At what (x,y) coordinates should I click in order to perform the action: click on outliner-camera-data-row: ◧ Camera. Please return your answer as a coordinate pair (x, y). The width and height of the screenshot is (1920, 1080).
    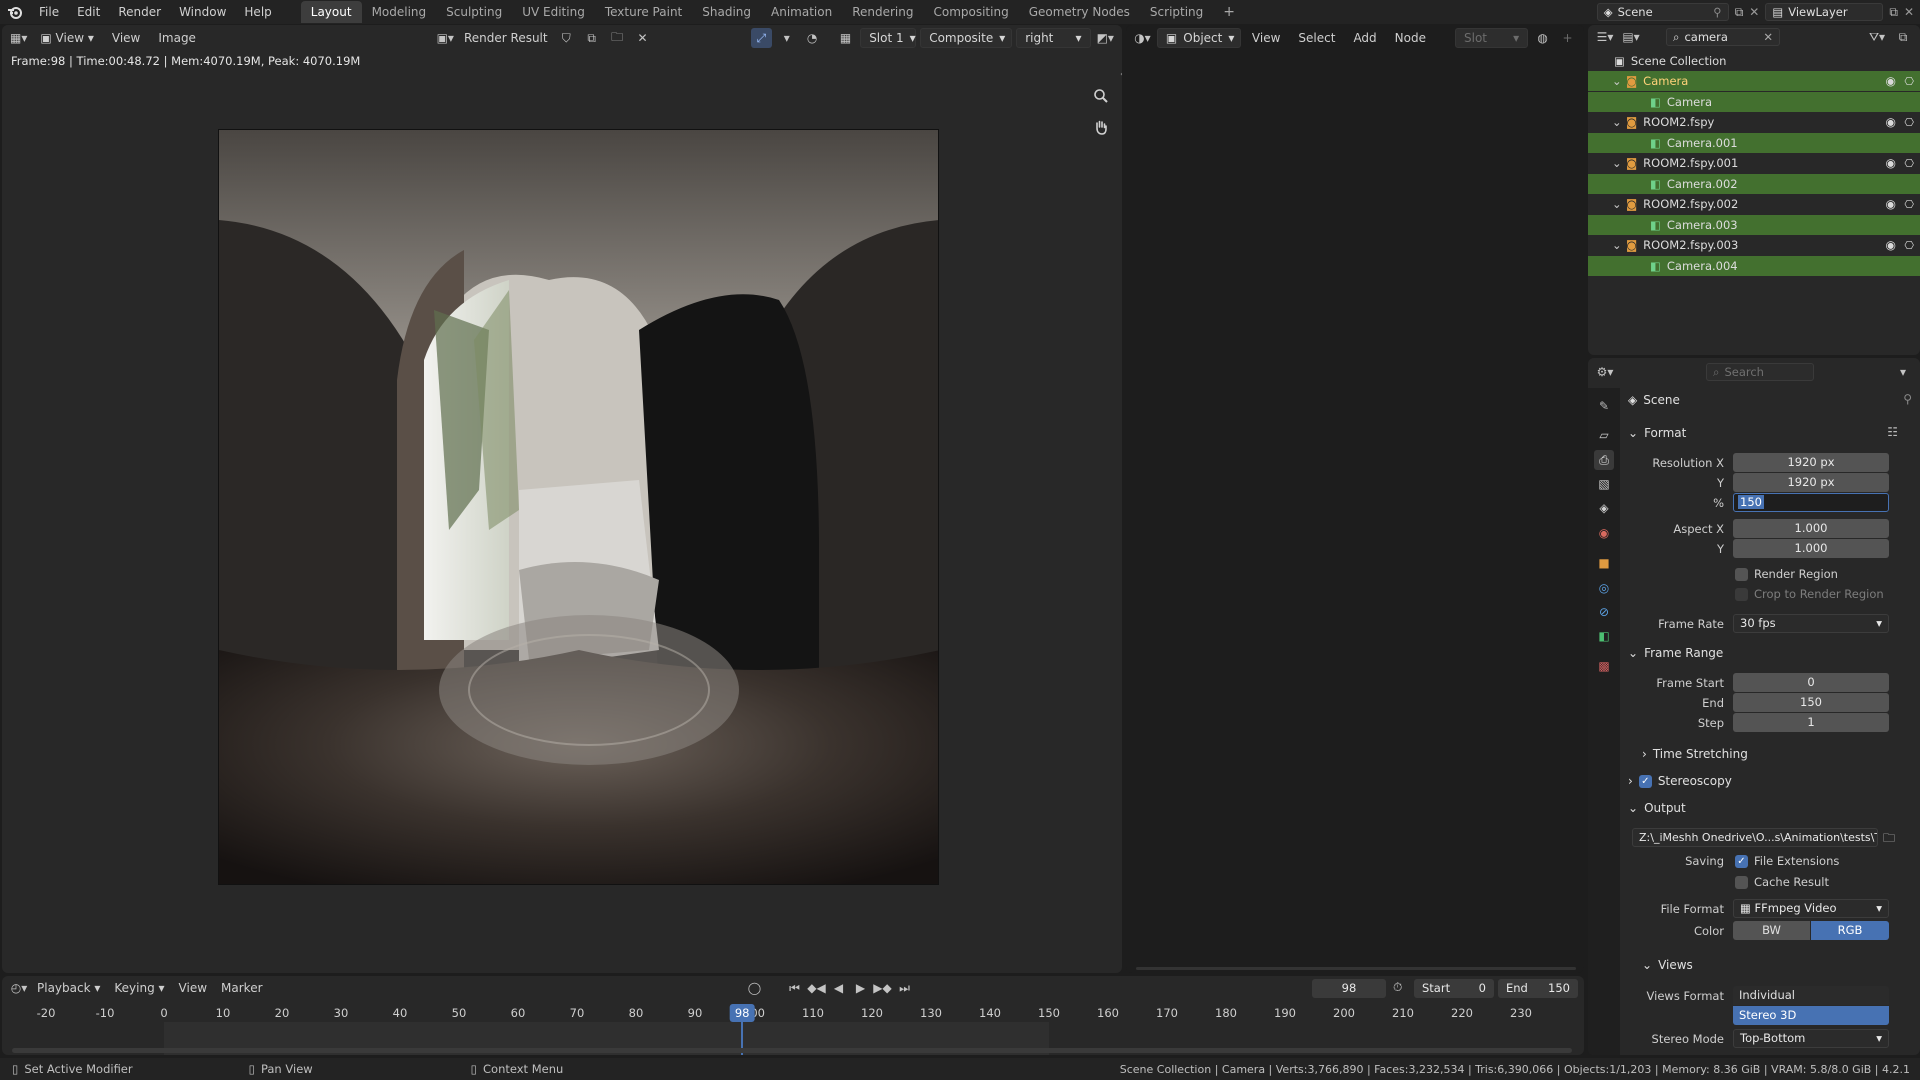
    Looking at the image, I should click on (1754, 101).